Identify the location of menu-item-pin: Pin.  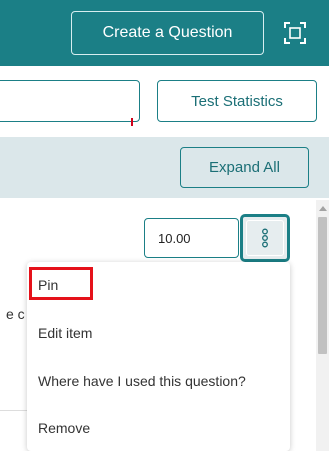
(158, 285).